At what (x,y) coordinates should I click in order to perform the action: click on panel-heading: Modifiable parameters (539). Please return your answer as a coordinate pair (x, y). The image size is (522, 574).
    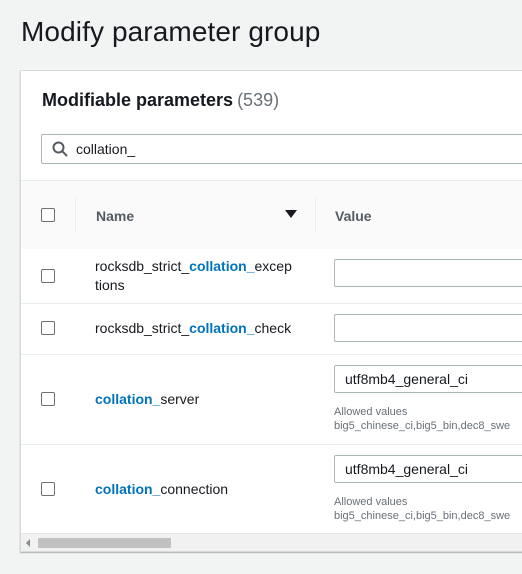
    Looking at the image, I should click on (160, 100).